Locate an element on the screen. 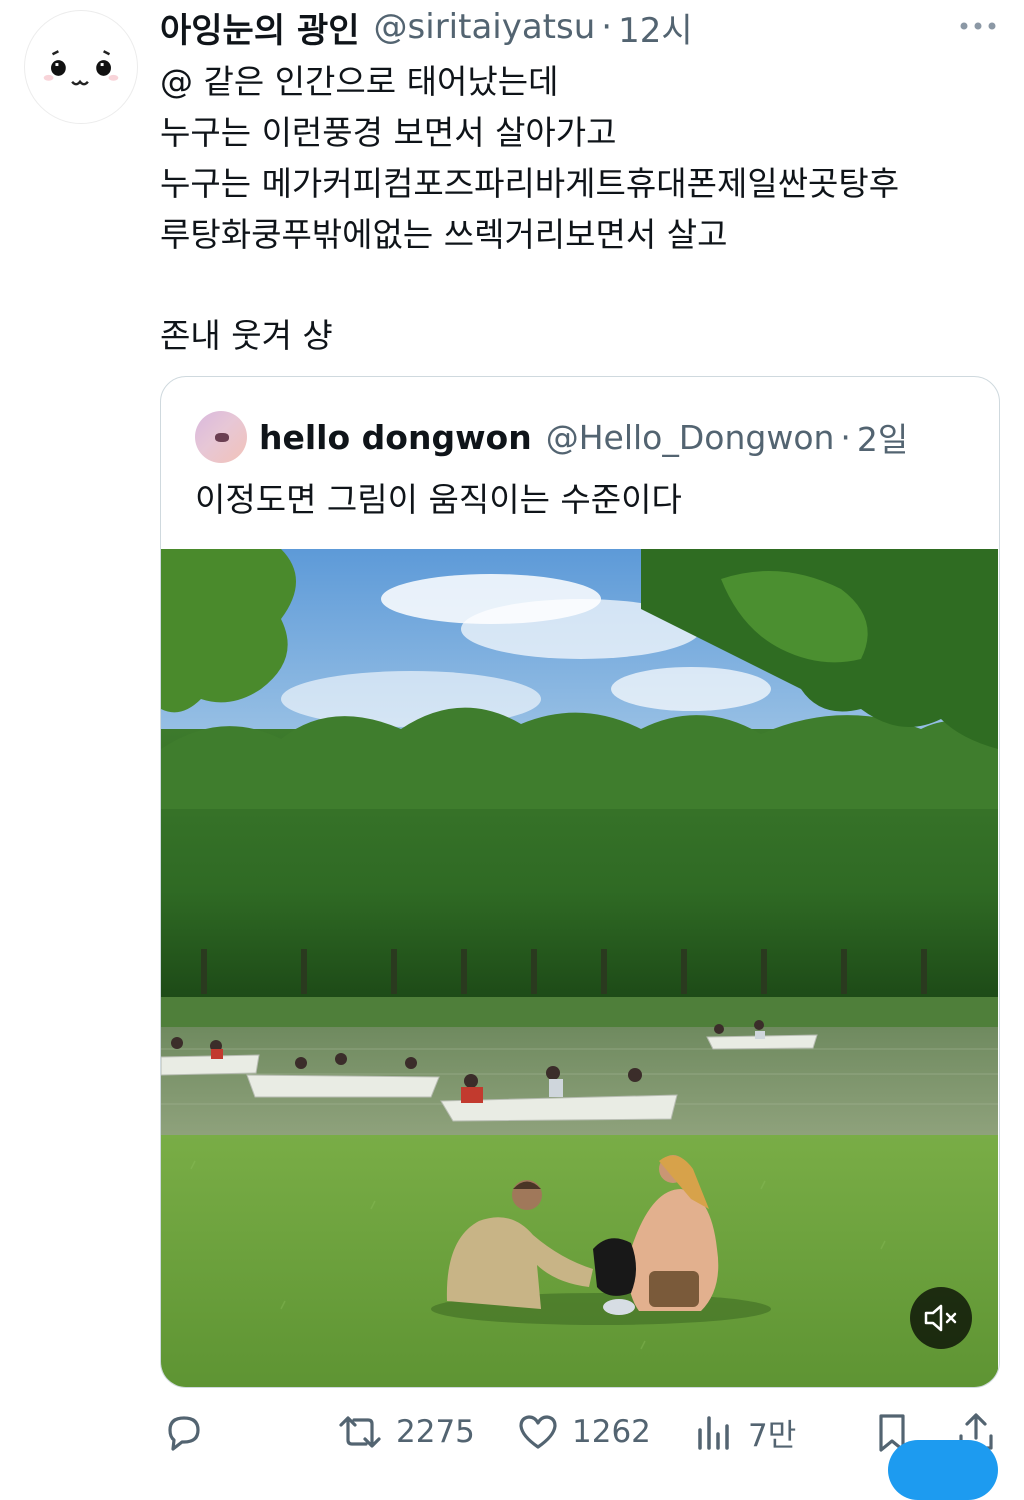 The image size is (1024, 1500). tweet-time: 12시 is located at coordinates (655, 27).